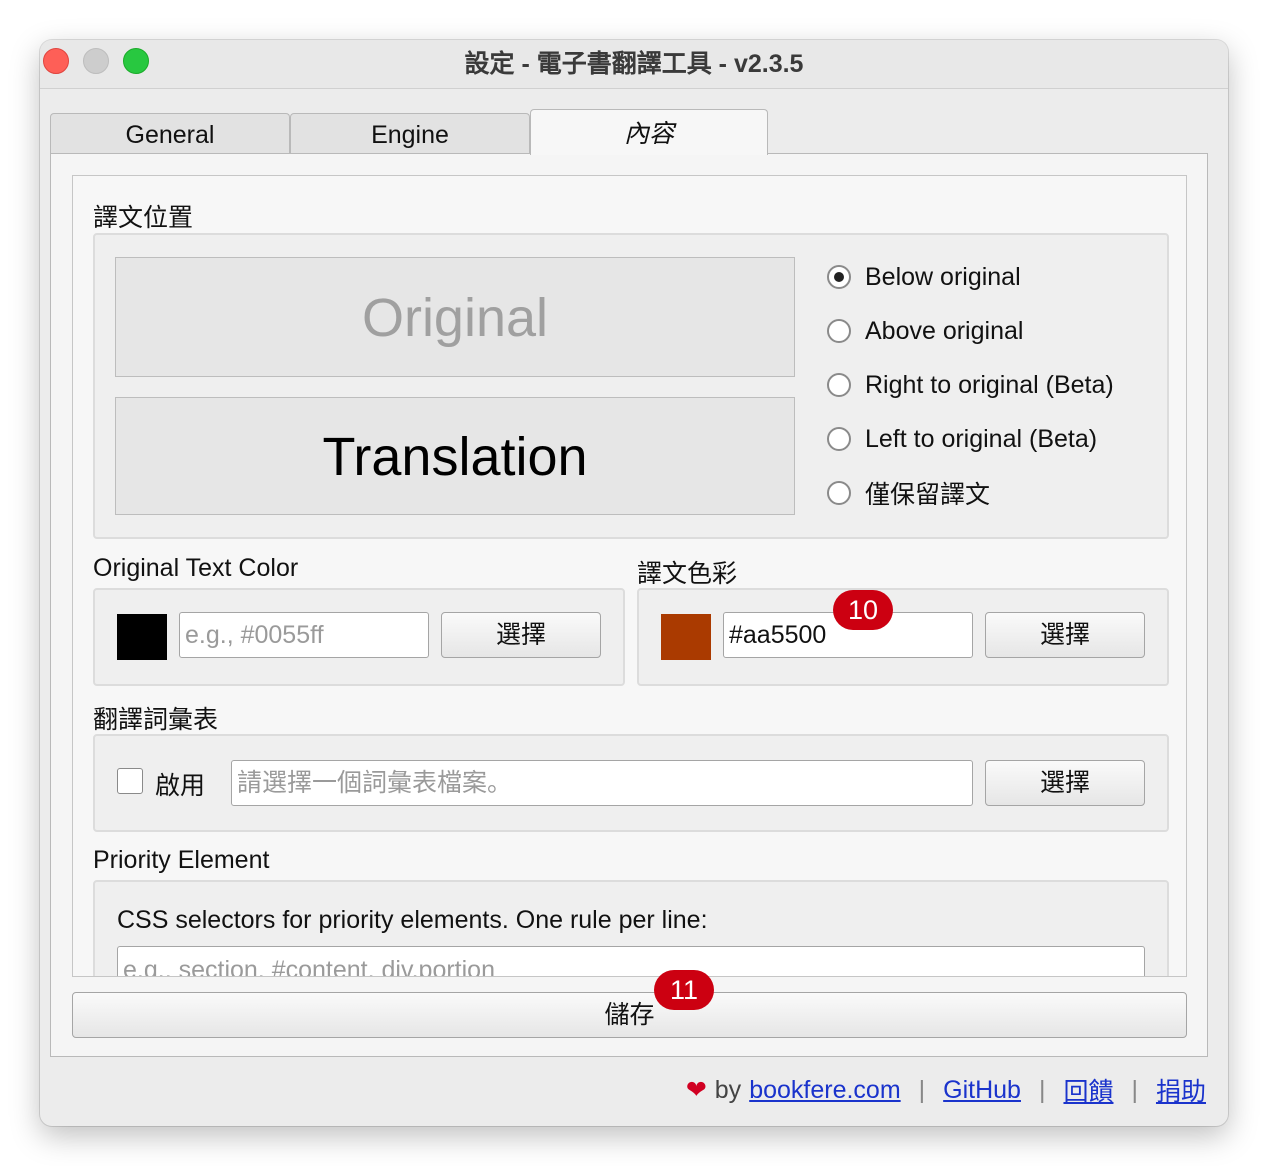  I want to click on tab-general: General, so click(170, 133).